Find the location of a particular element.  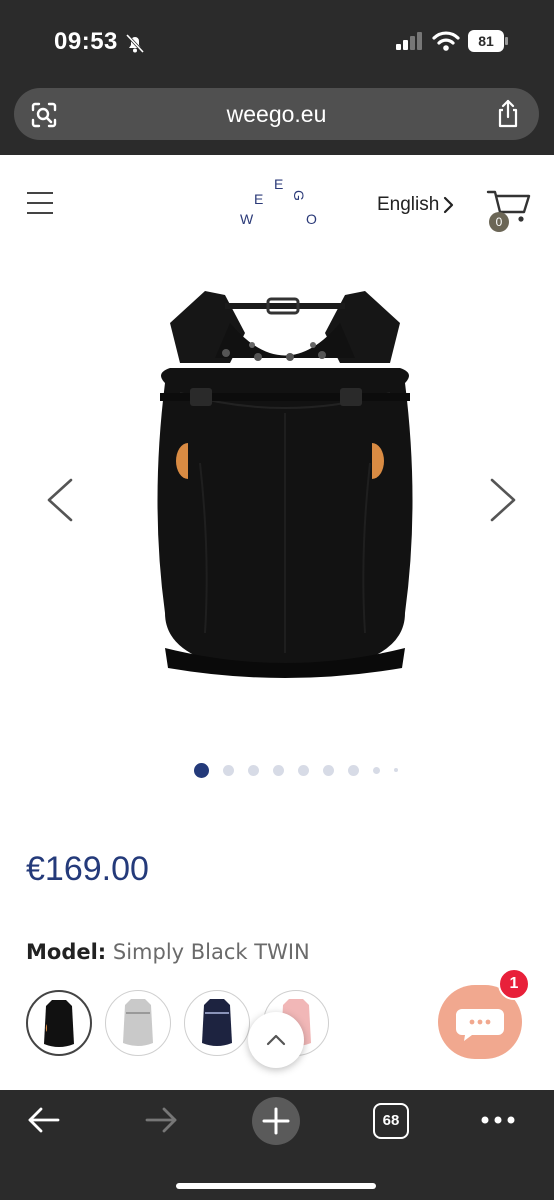

address-bar: weego.eu is located at coordinates (276, 114).